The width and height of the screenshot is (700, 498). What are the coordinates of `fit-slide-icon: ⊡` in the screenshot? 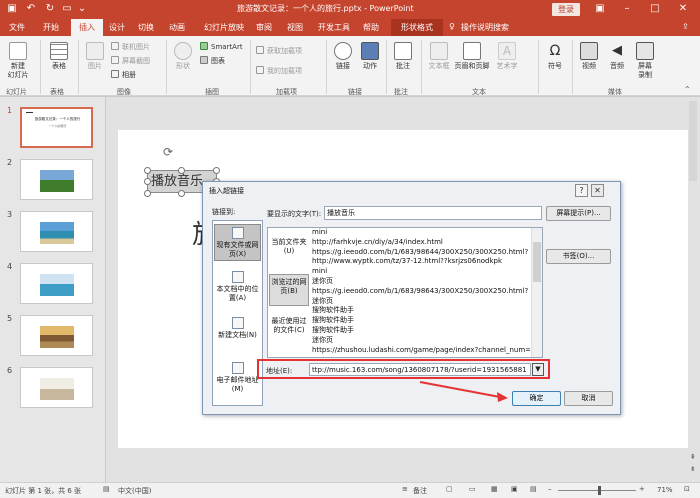 It's located at (687, 489).